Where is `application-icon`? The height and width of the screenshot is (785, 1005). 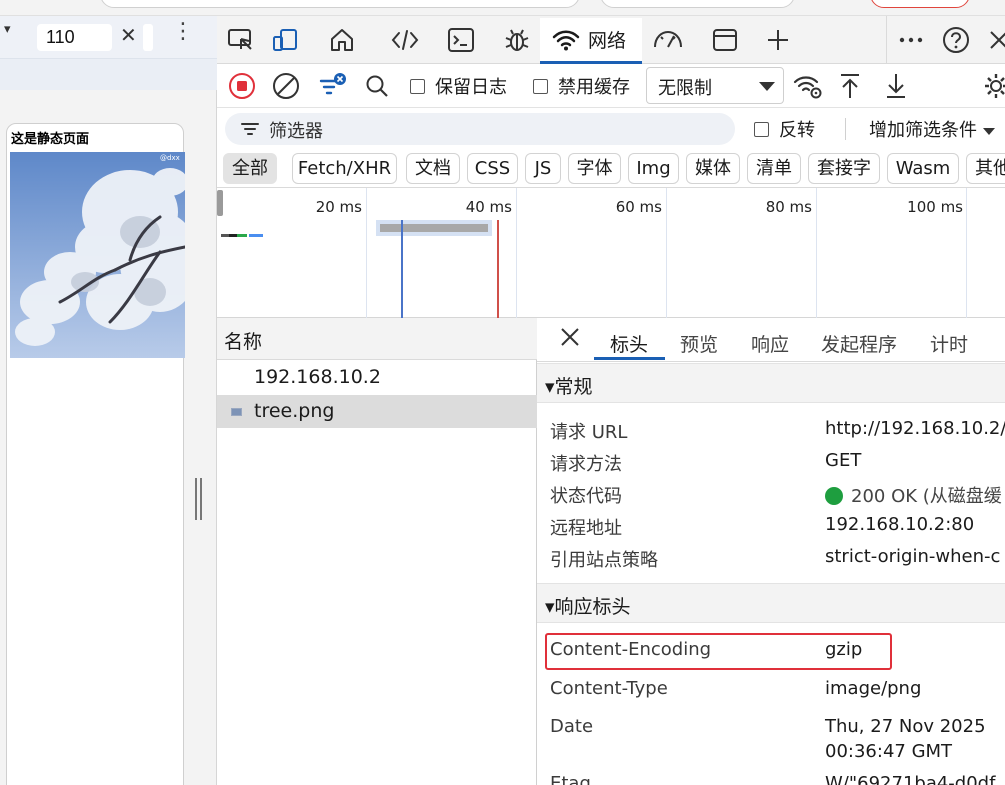
application-icon is located at coordinates (725, 40).